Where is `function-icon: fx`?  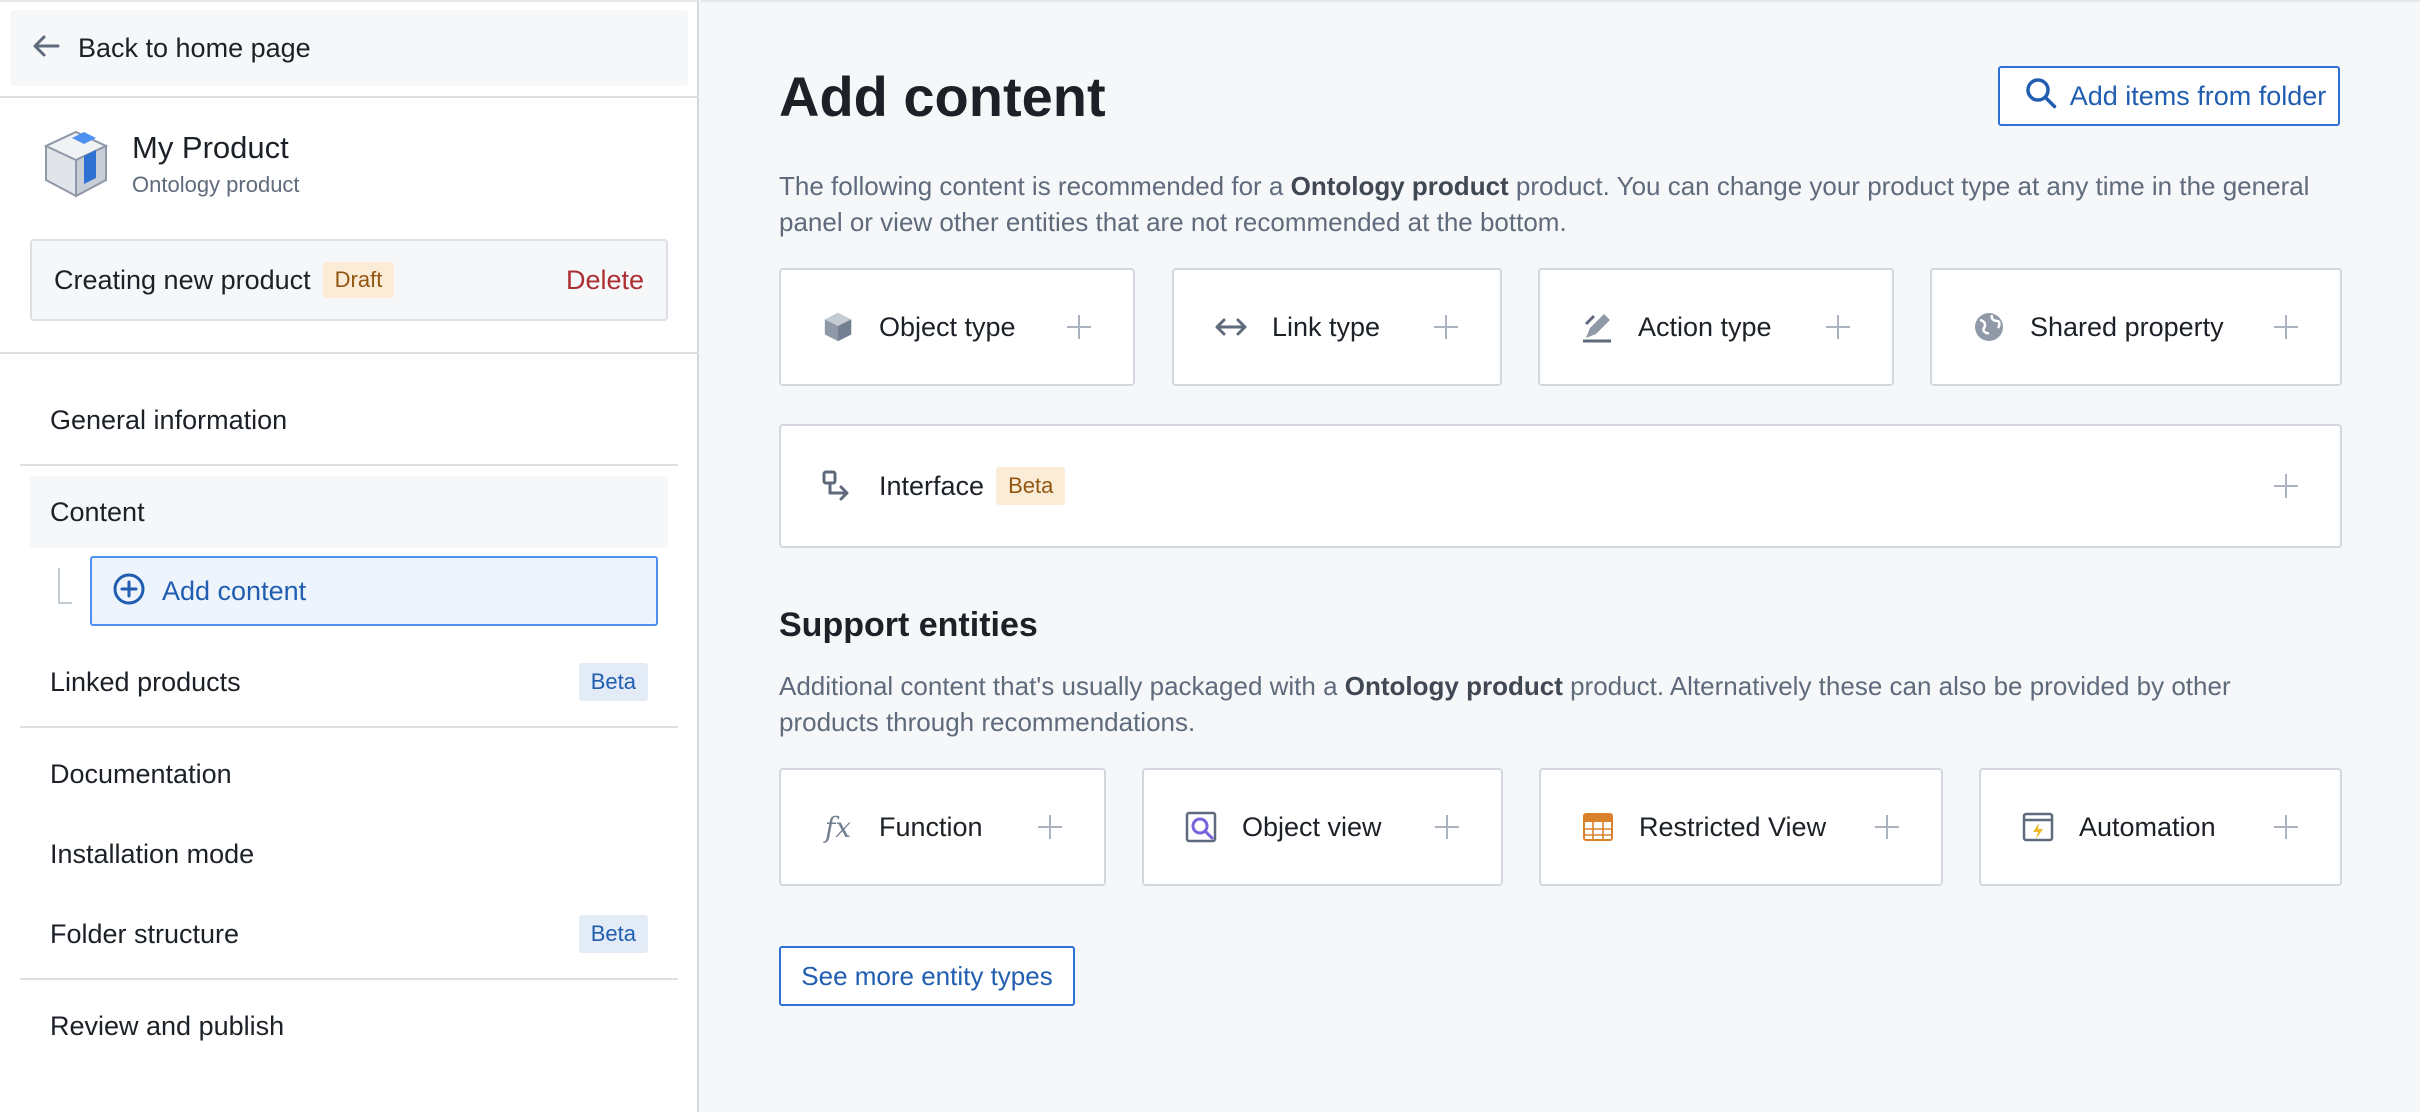
function-icon: fx is located at coordinates (838, 827).